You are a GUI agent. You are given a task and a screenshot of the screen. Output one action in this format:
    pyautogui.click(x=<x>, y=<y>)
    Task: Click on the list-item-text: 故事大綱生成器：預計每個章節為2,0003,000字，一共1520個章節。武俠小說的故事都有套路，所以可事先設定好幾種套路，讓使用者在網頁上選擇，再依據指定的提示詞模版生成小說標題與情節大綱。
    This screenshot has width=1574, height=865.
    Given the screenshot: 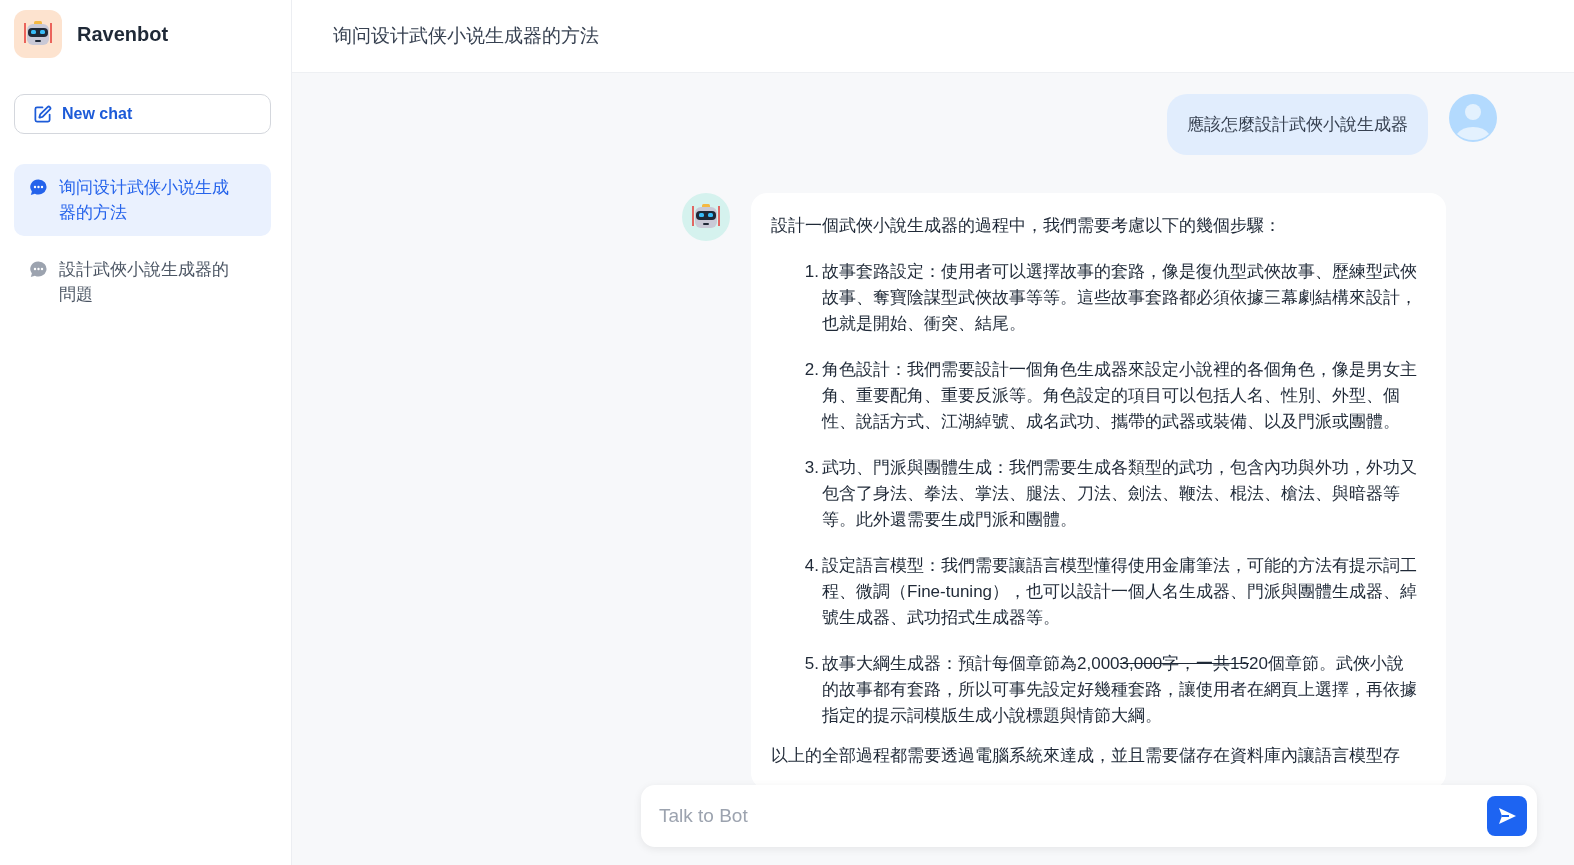 What is the action you would take?
    pyautogui.click(x=1120, y=690)
    